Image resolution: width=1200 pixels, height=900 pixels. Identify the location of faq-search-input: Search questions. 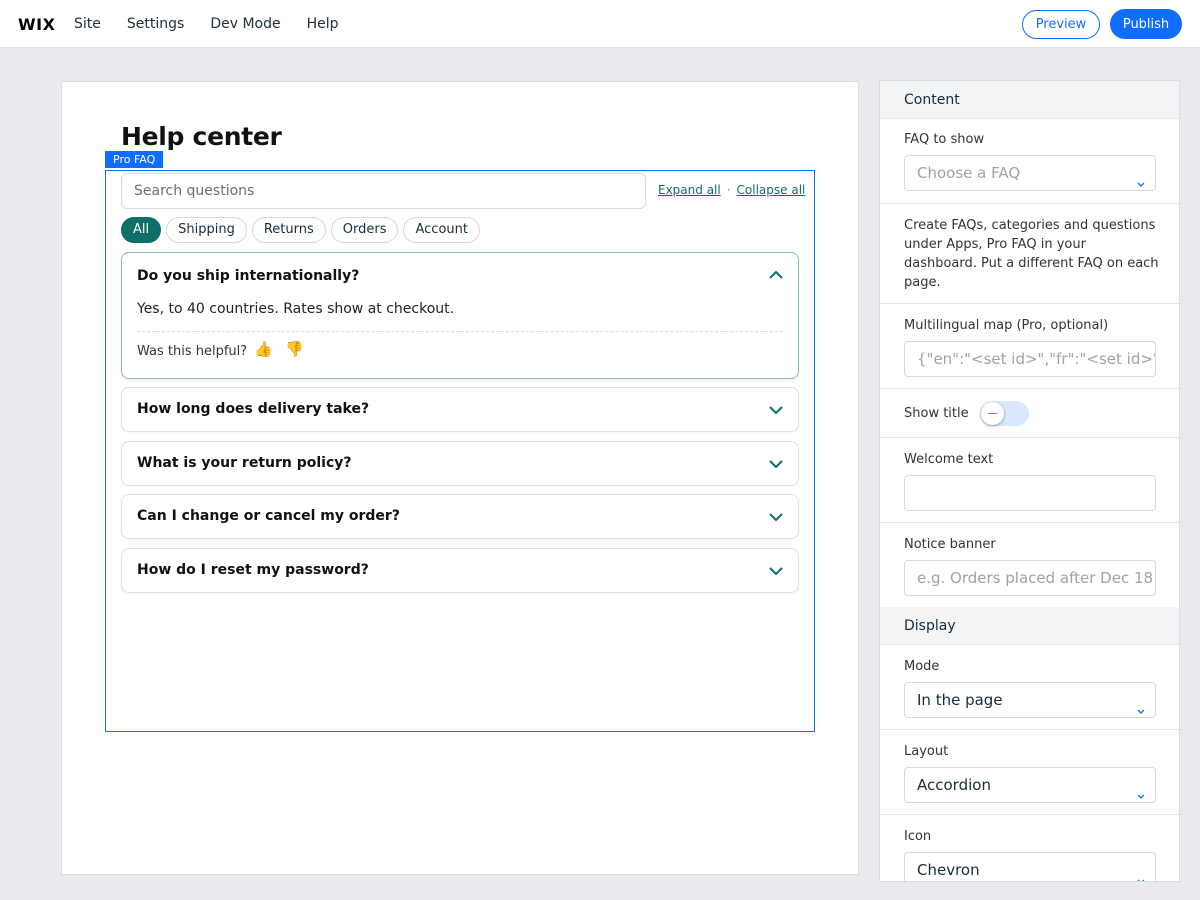
(383, 191).